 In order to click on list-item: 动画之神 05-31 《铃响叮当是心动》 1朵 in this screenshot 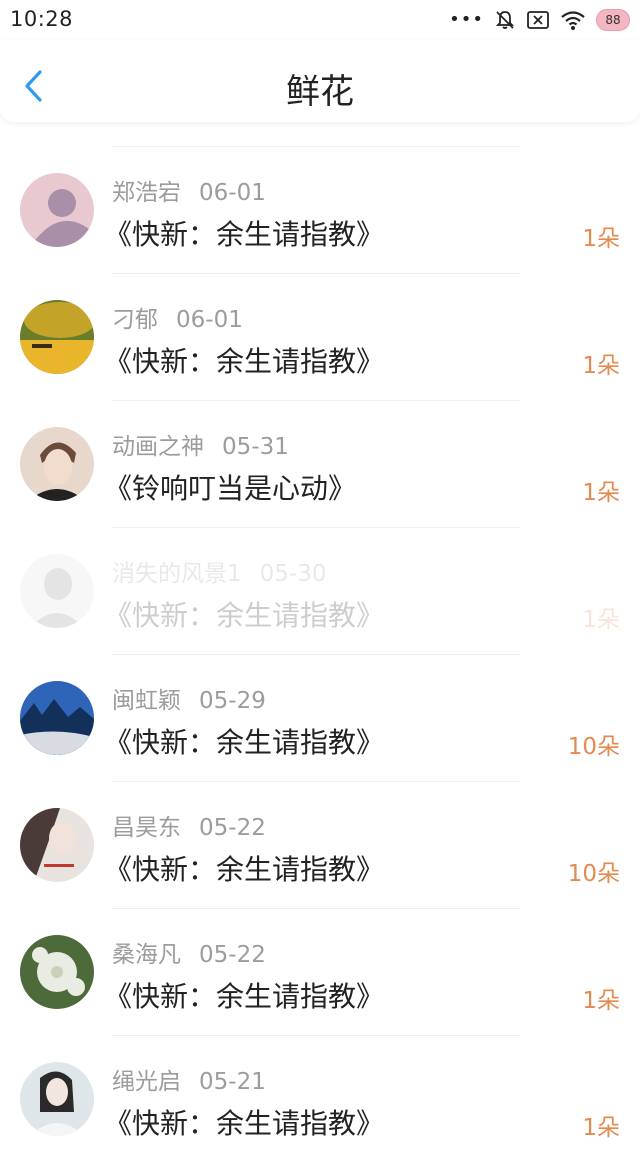, I will do `click(320, 464)`.